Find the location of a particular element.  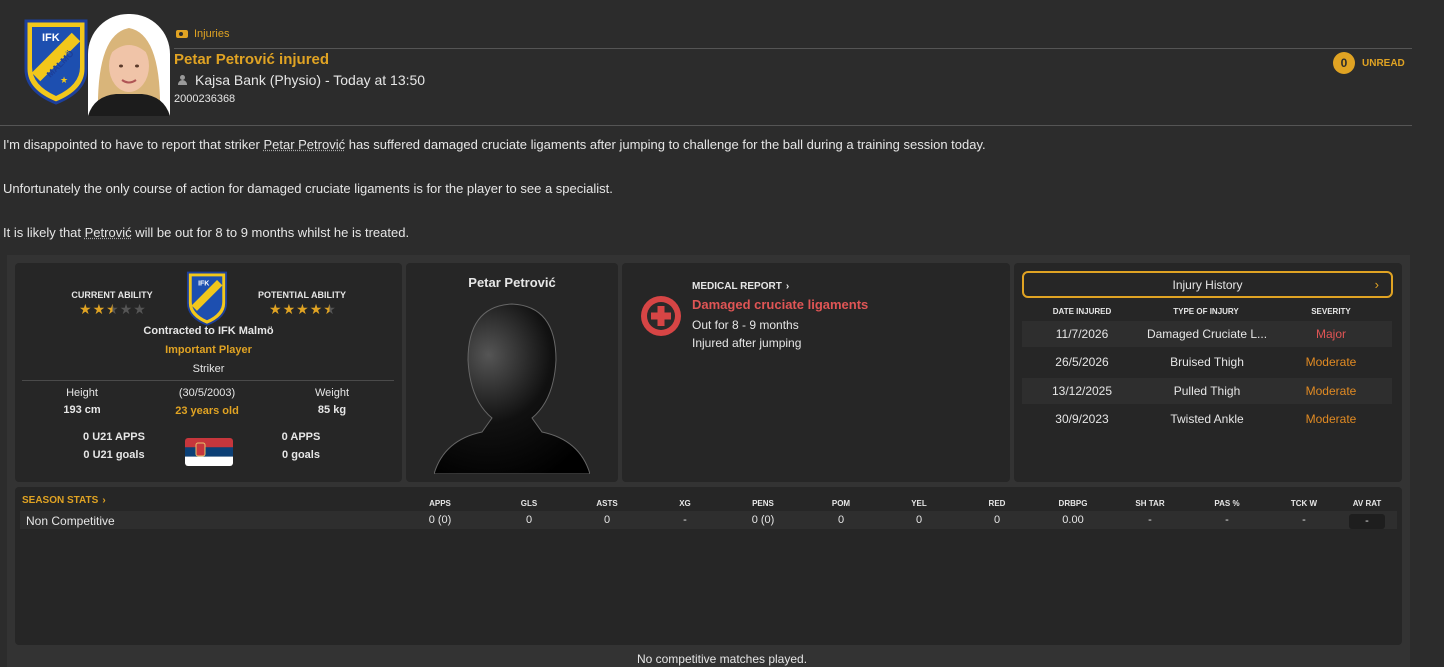

current-ability-stars: ★ ★ ★ ★ ★ is located at coordinates (112, 309).